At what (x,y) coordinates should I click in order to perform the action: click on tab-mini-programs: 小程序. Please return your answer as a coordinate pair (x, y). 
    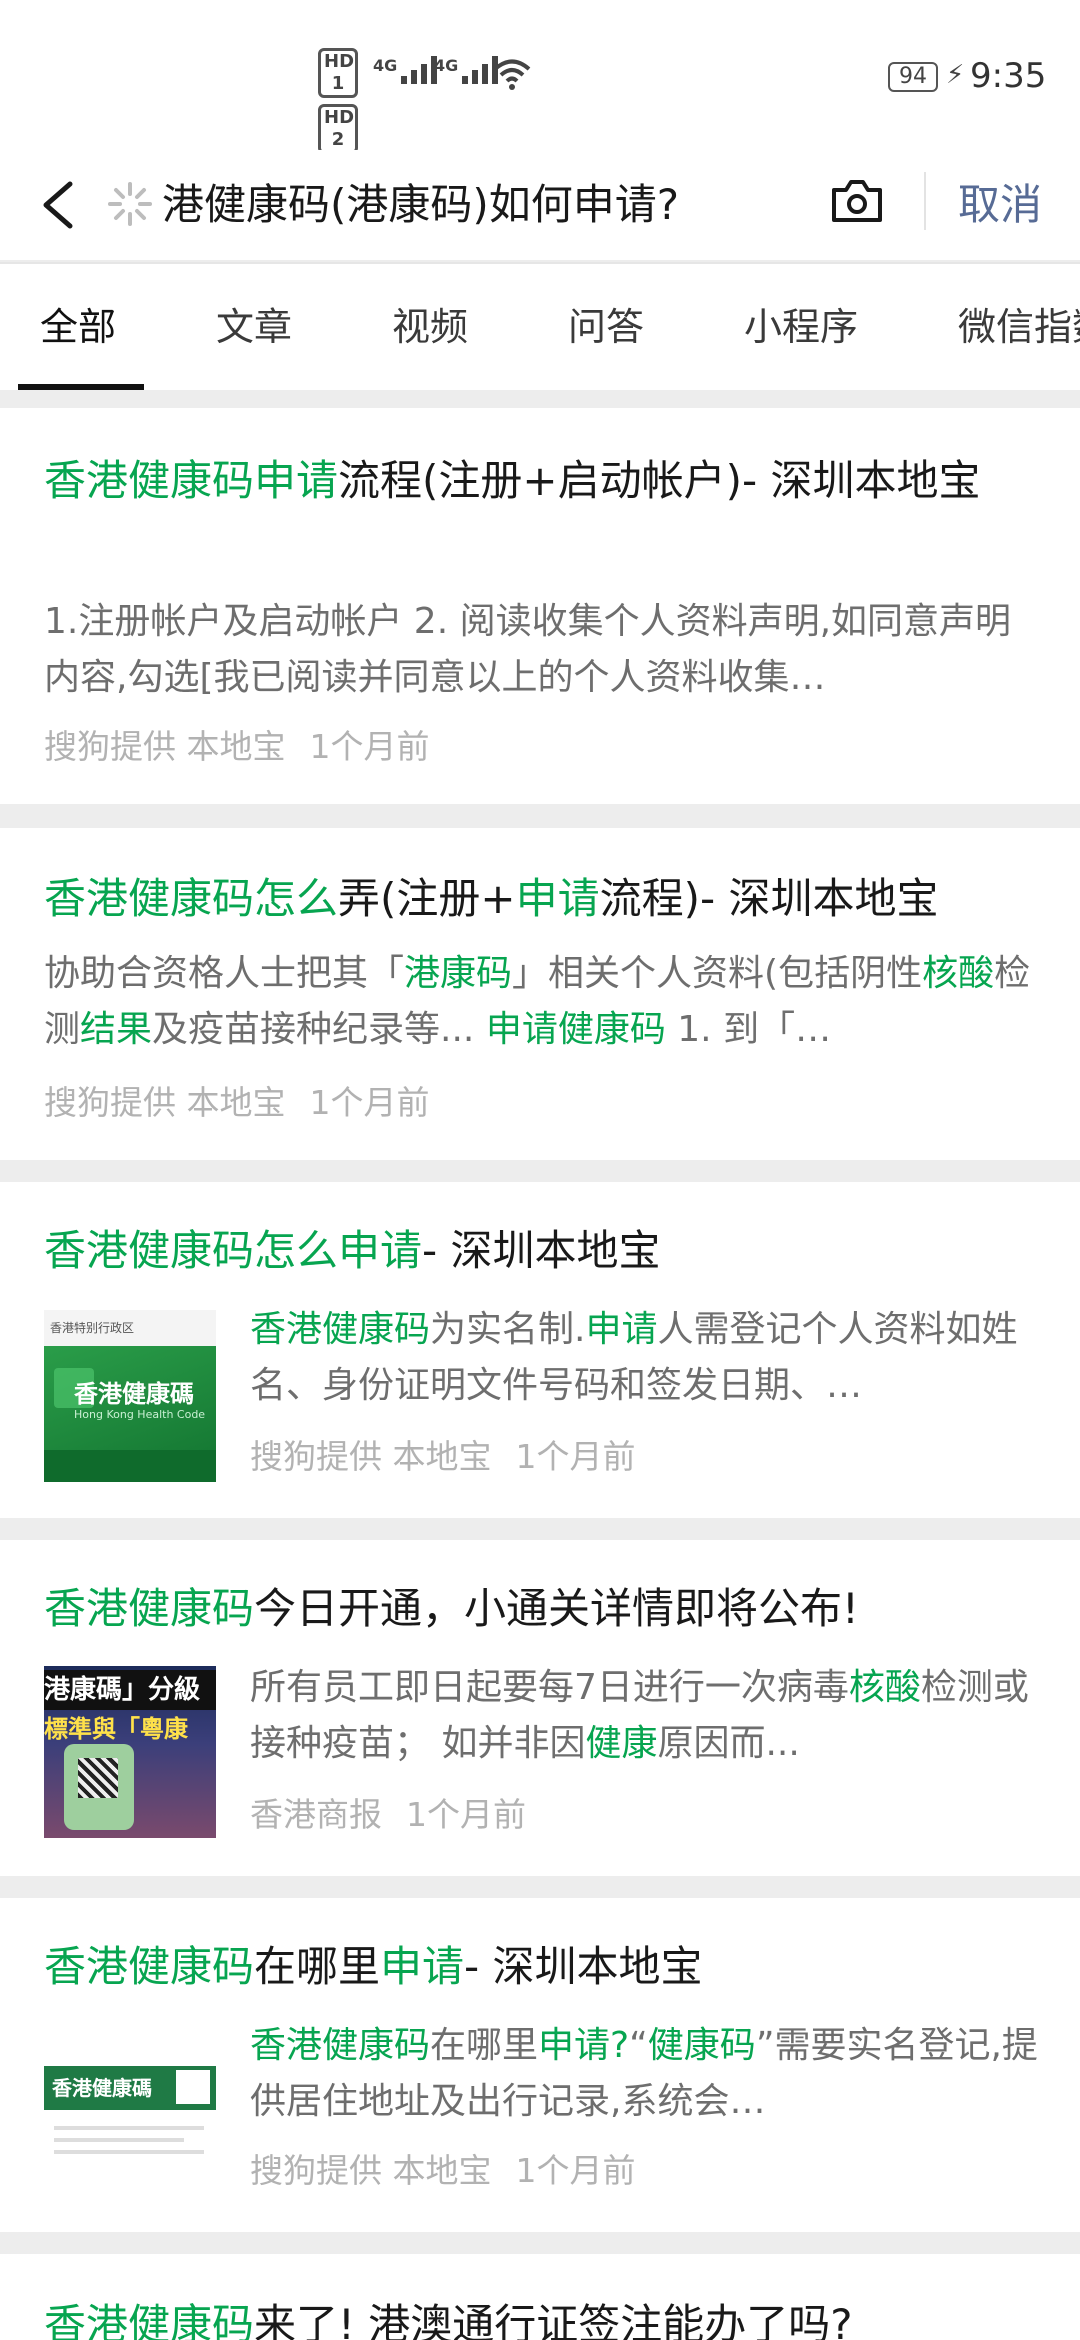
    Looking at the image, I should click on (801, 327).